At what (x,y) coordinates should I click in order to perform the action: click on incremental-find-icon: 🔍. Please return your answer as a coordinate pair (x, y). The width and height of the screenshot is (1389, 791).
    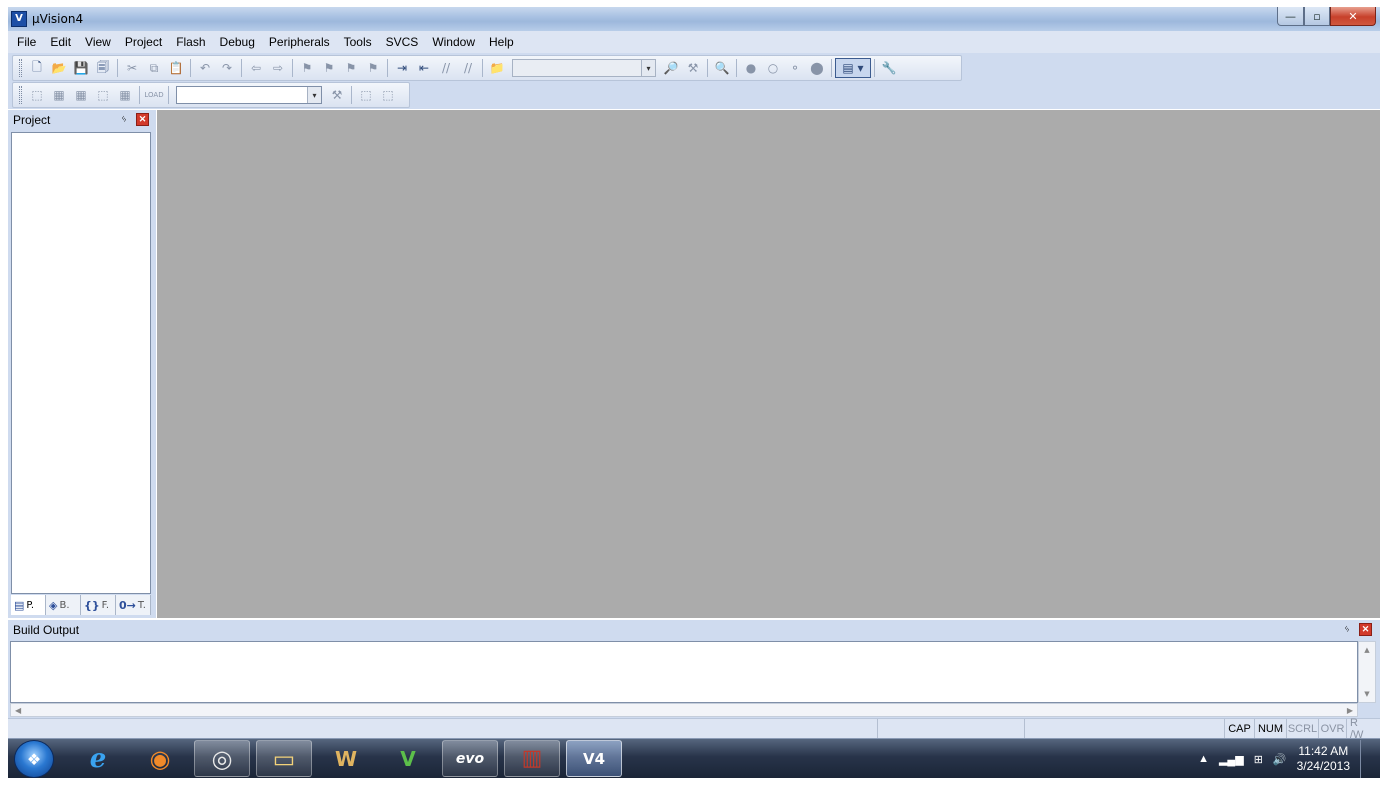
    Looking at the image, I should click on (722, 68).